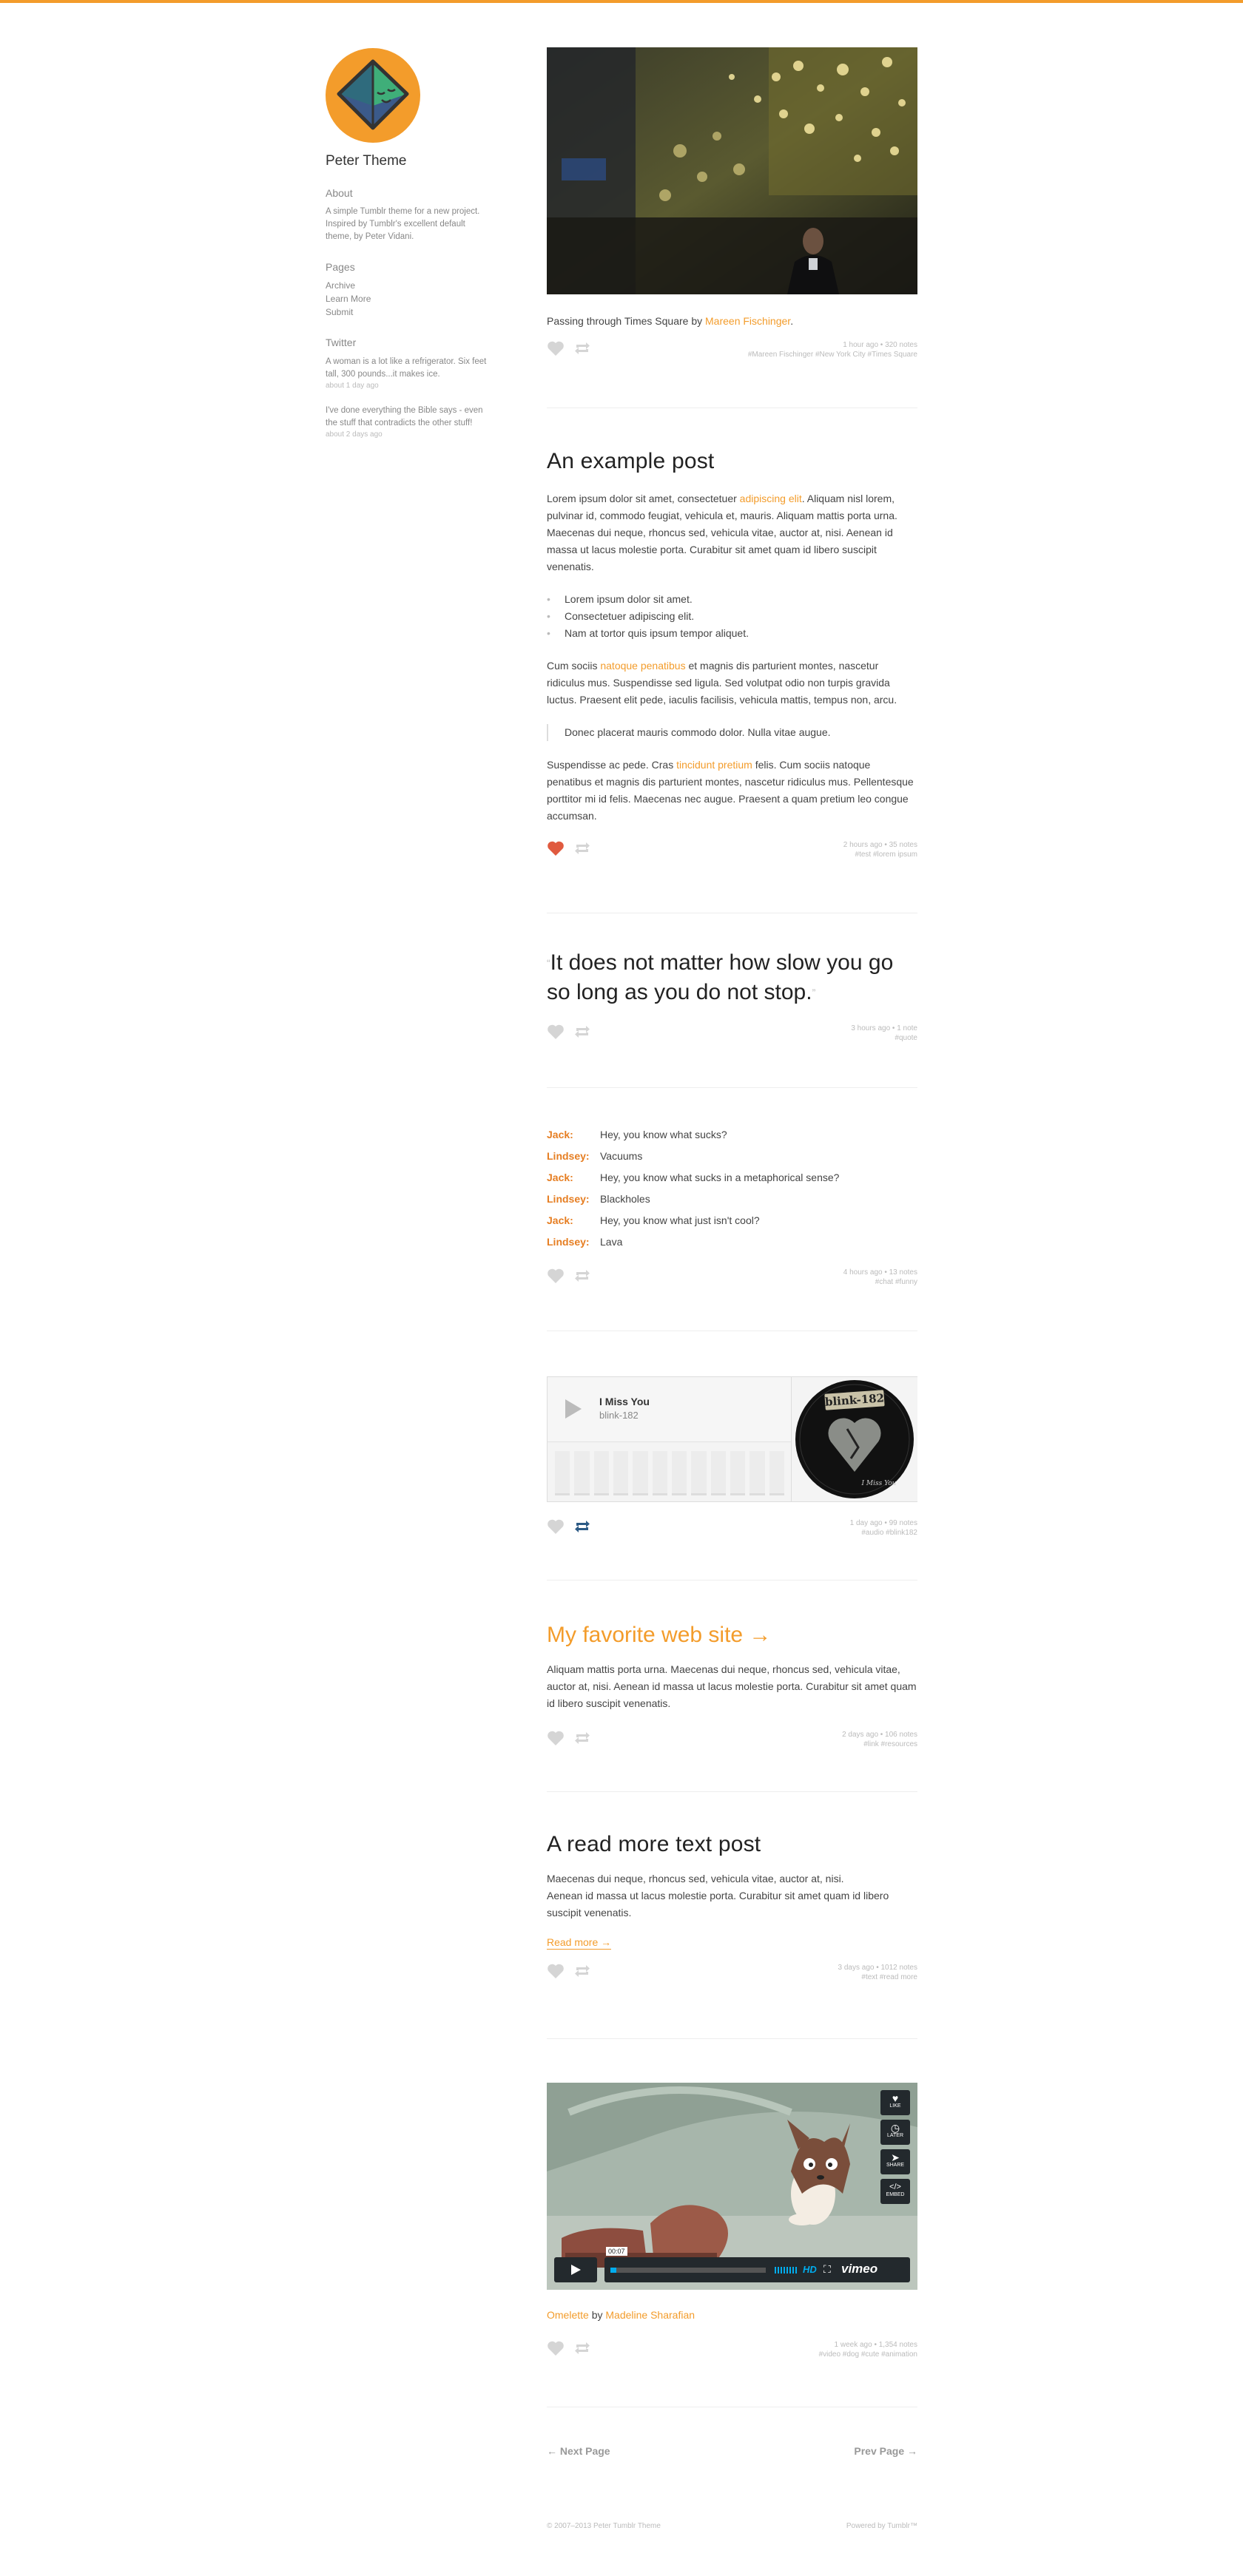  I want to click on vimeo-share-button: ➤ SHARE, so click(895, 2161).